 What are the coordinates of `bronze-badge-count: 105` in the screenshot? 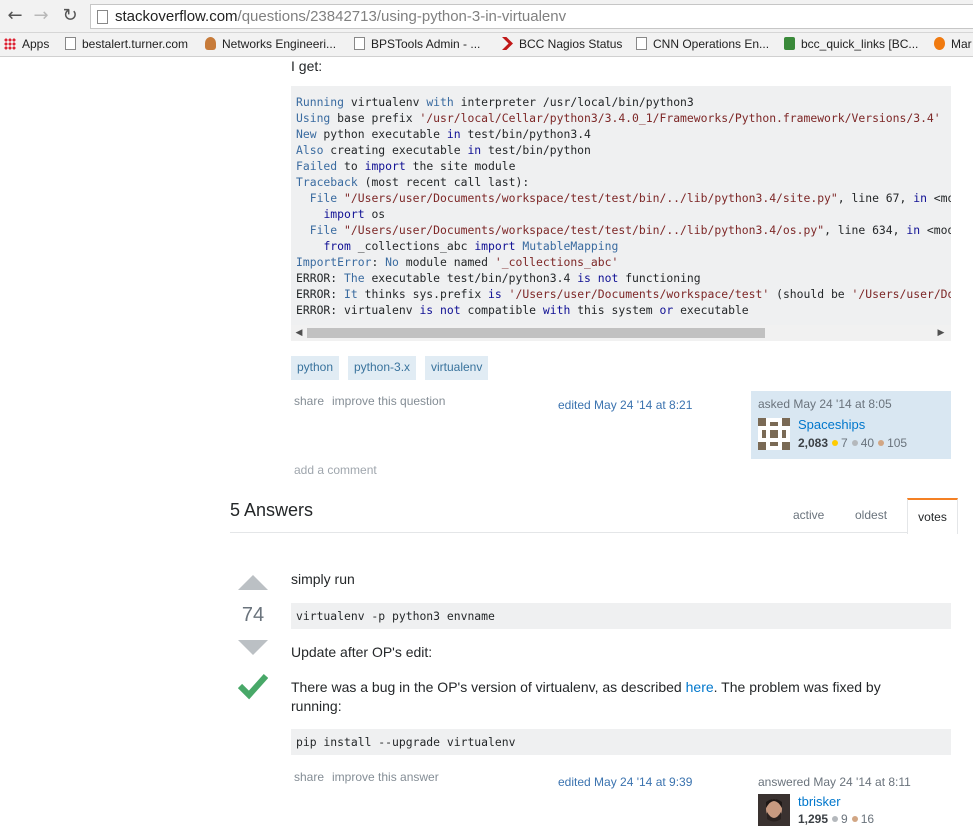 It's located at (897, 443).